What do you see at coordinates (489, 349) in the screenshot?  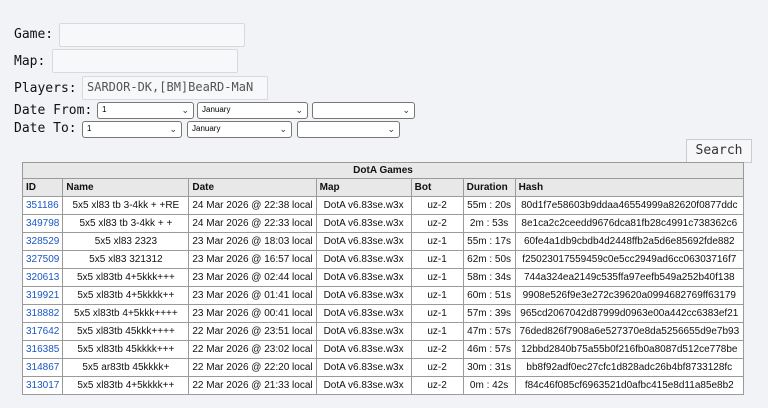 I see `game-duration: 46m : 57s` at bounding box center [489, 349].